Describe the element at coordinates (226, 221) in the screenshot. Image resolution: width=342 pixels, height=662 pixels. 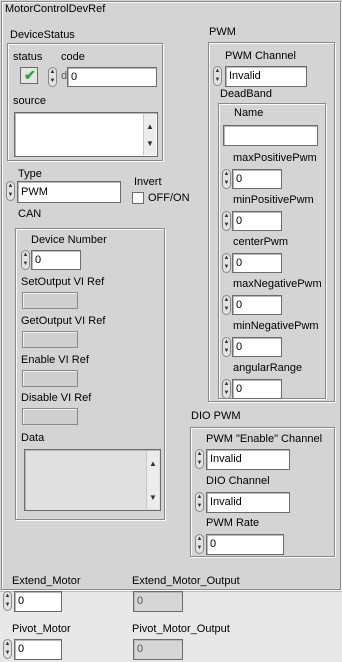
I see `min-positive-pwm-stepper: ▲ ▼` at that location.